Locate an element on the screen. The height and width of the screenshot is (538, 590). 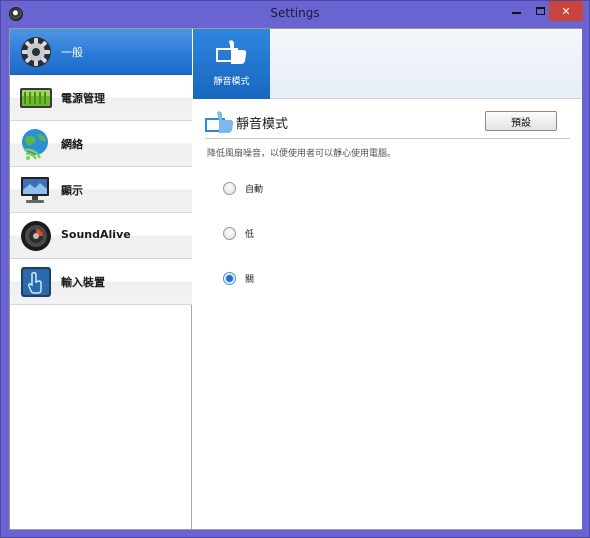
close-button: ✕ is located at coordinates (566, 11).